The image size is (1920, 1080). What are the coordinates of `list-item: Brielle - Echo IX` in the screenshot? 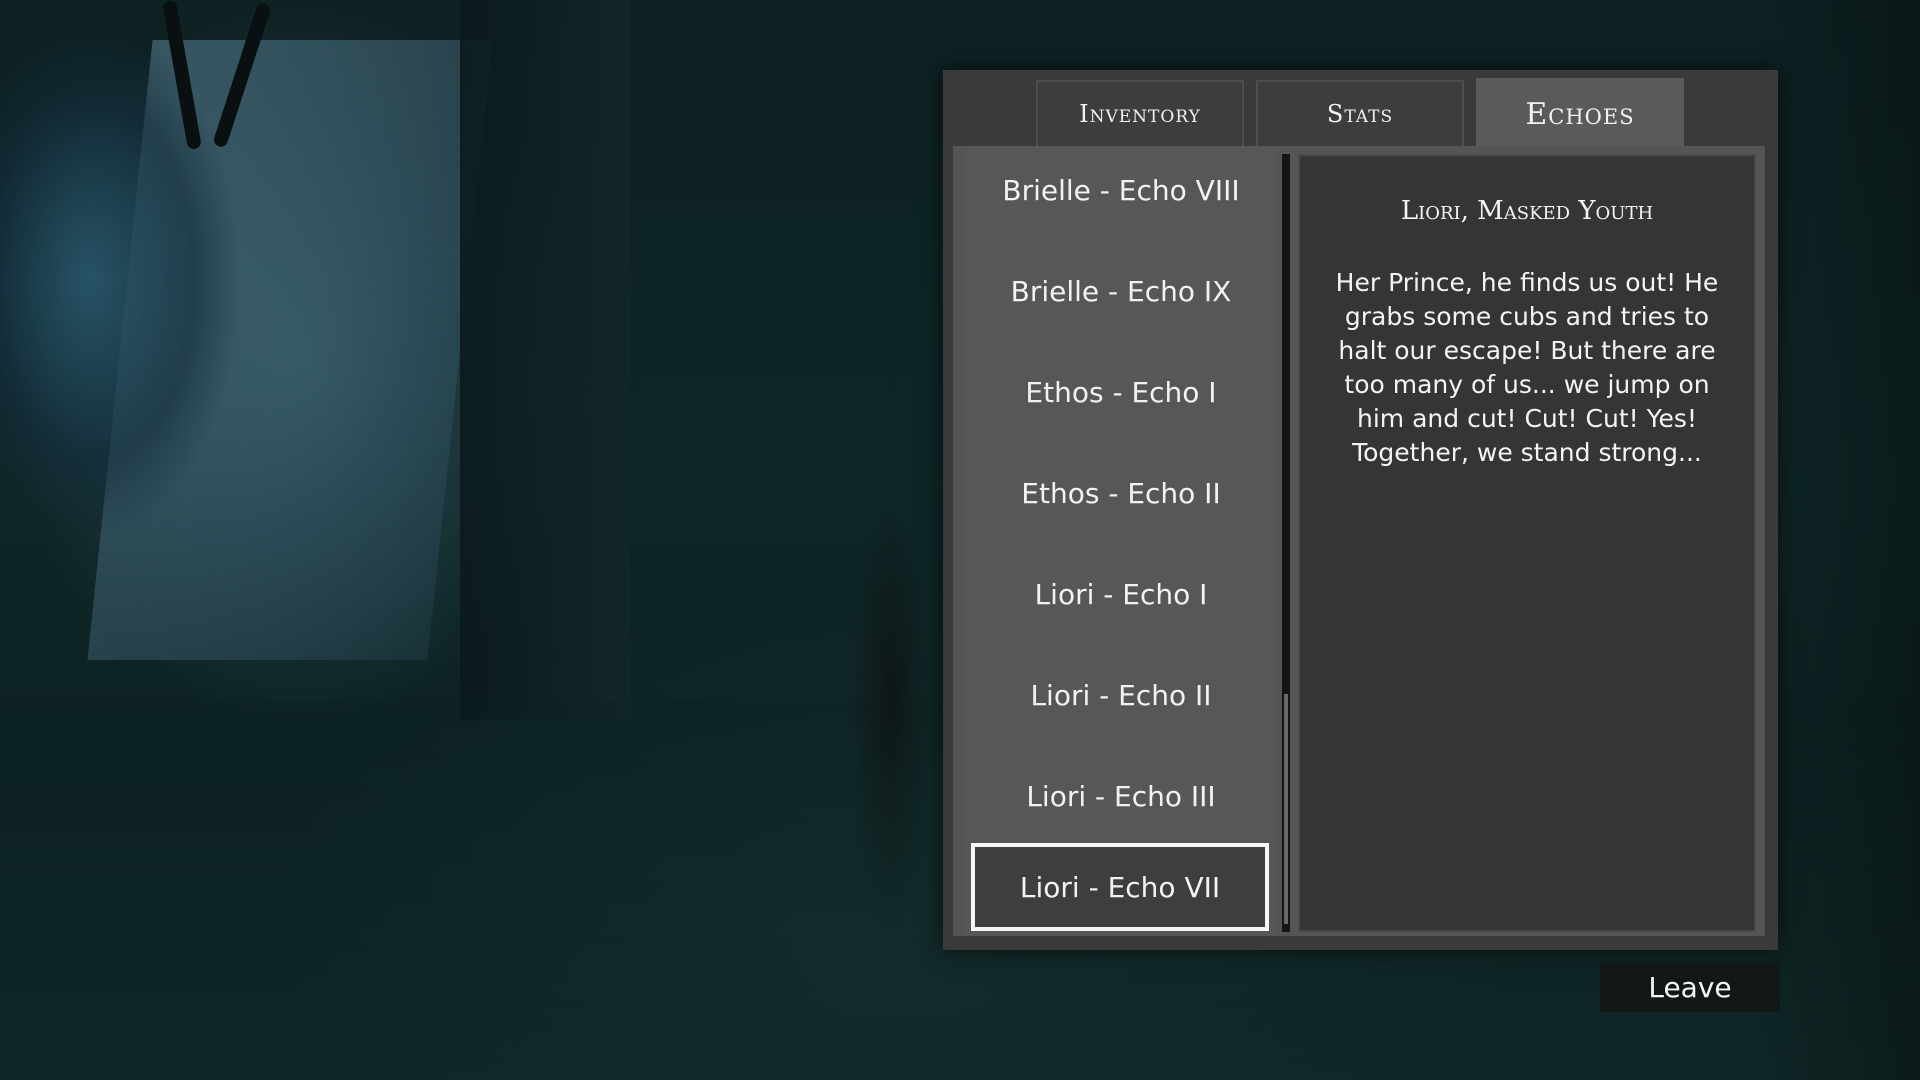 It's located at (1121, 291).